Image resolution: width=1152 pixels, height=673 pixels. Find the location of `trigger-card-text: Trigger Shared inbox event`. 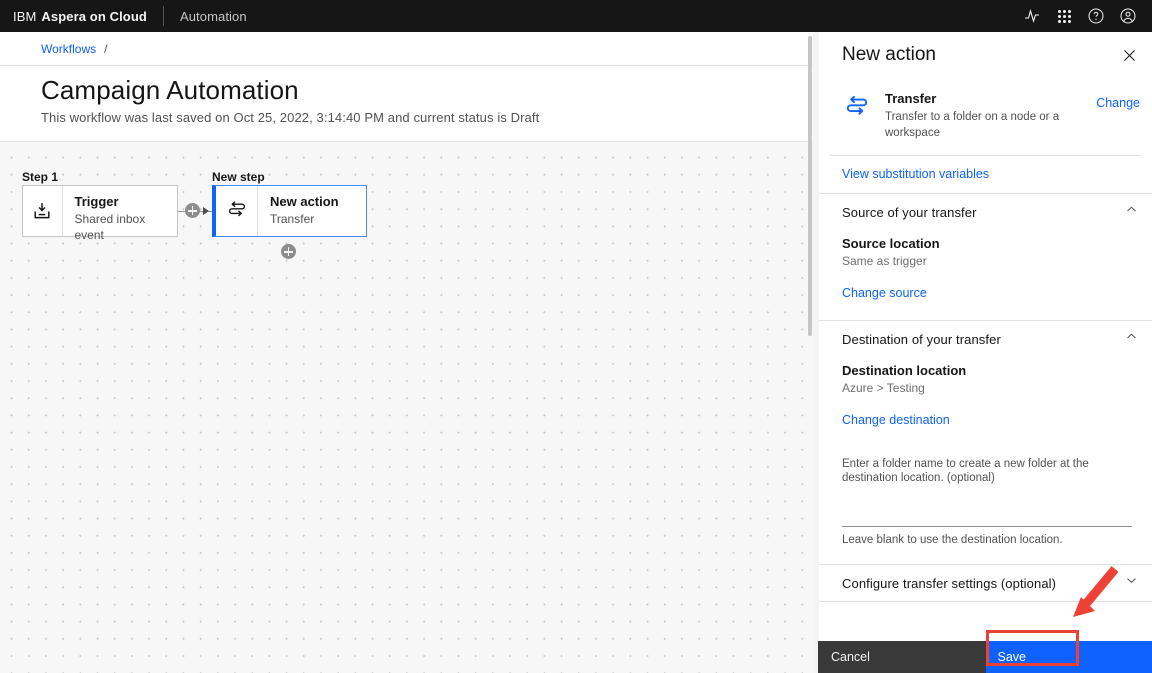

trigger-card-text: Trigger Shared inbox event is located at coordinates (120, 214).